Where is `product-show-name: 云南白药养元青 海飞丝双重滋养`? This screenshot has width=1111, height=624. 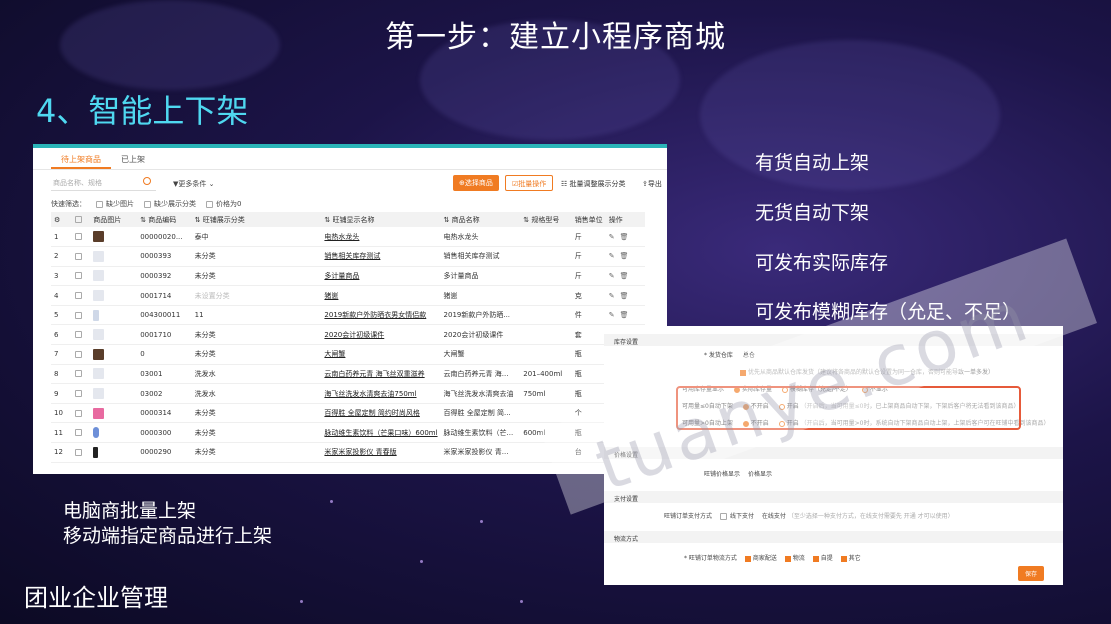
product-show-name: 云南白药养元青 海飞丝双重滋养 is located at coordinates (381, 374).